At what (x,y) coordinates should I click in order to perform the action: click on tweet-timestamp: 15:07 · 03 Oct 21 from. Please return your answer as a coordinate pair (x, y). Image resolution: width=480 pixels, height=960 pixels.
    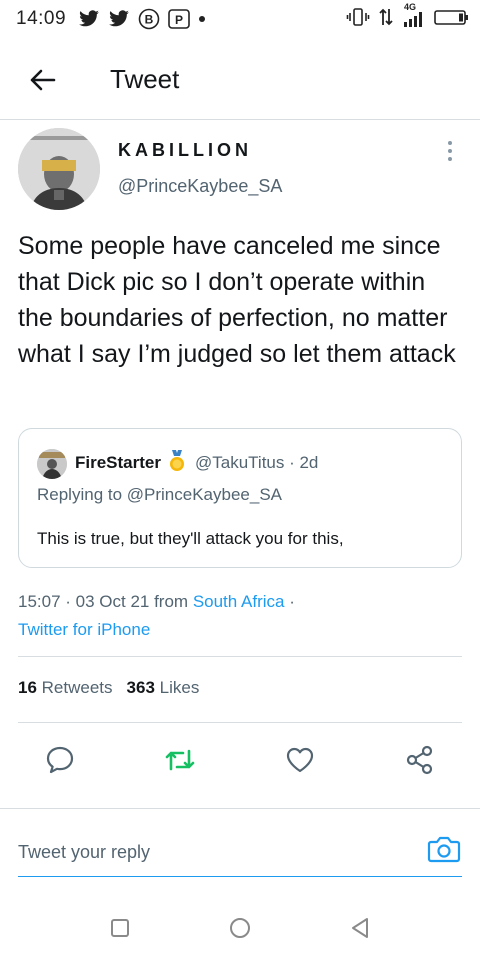
    Looking at the image, I should click on (105, 601).